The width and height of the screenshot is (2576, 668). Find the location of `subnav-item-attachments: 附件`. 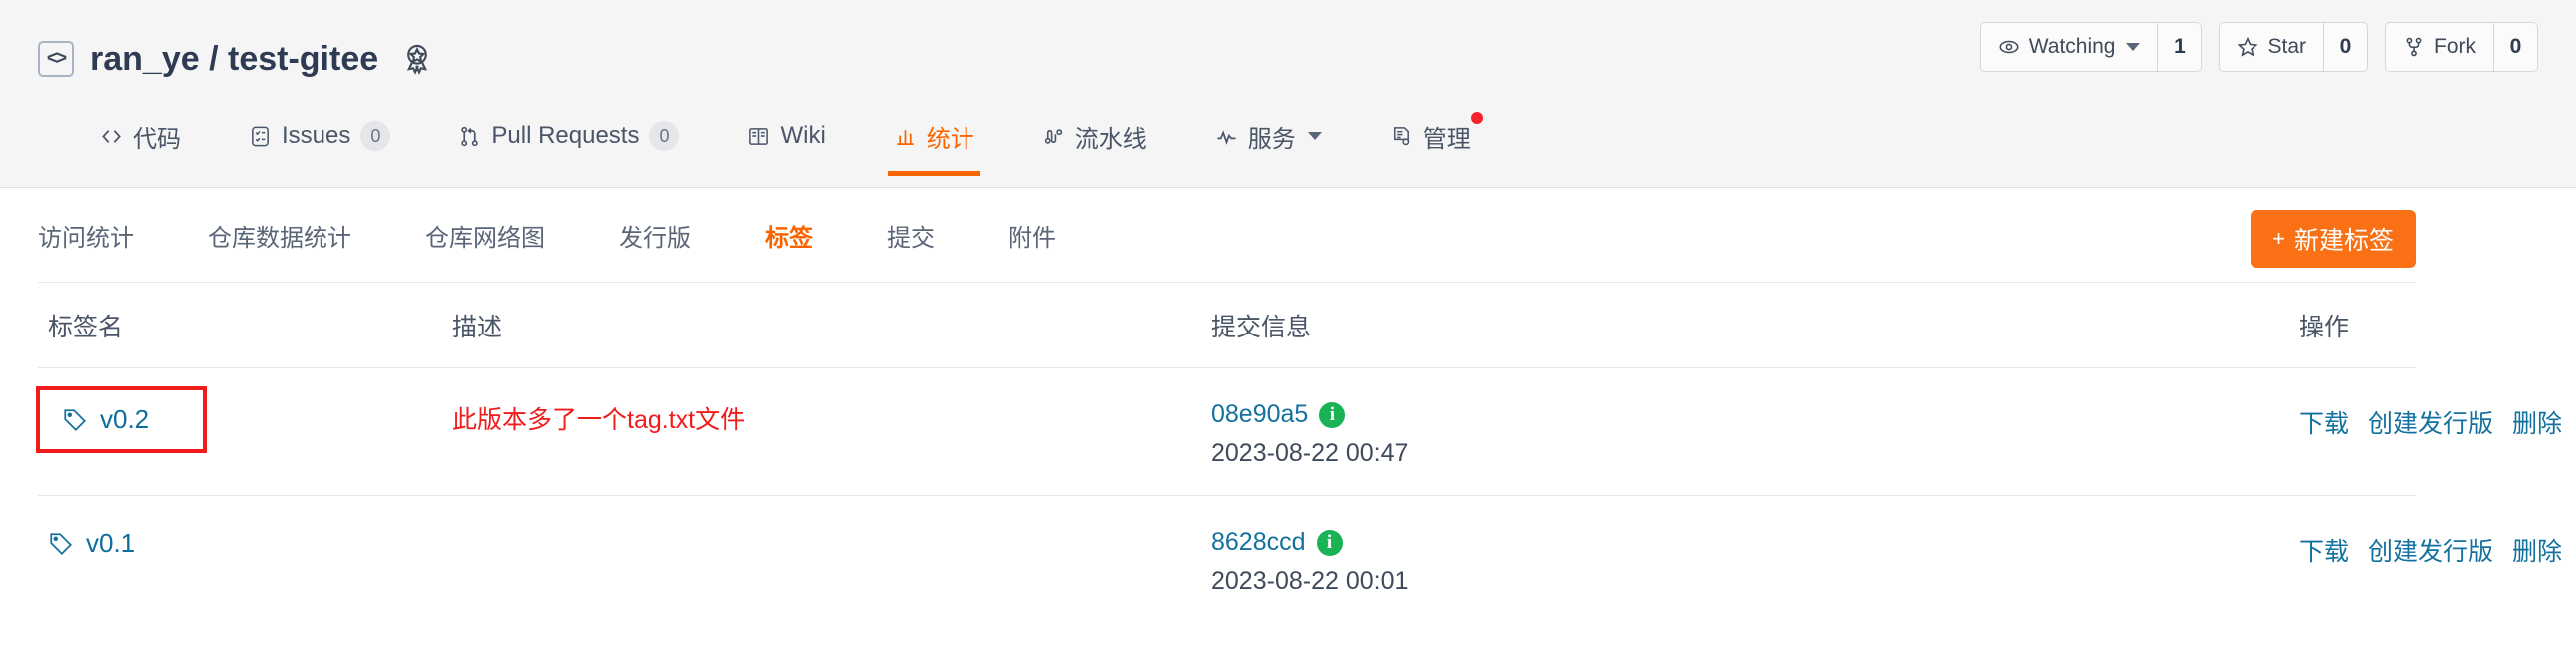

subnav-item-attachments: 附件 is located at coordinates (1032, 235).